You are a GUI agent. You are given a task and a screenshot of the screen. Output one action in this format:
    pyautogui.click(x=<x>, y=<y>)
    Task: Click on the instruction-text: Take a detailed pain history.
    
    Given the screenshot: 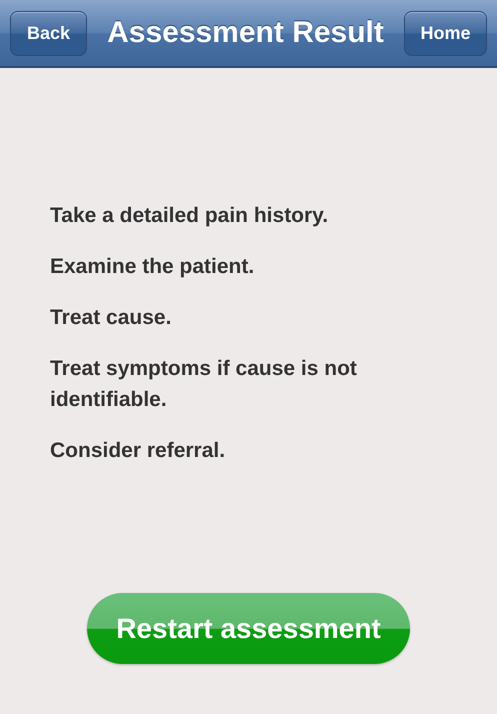 What is the action you would take?
    pyautogui.click(x=190, y=216)
    